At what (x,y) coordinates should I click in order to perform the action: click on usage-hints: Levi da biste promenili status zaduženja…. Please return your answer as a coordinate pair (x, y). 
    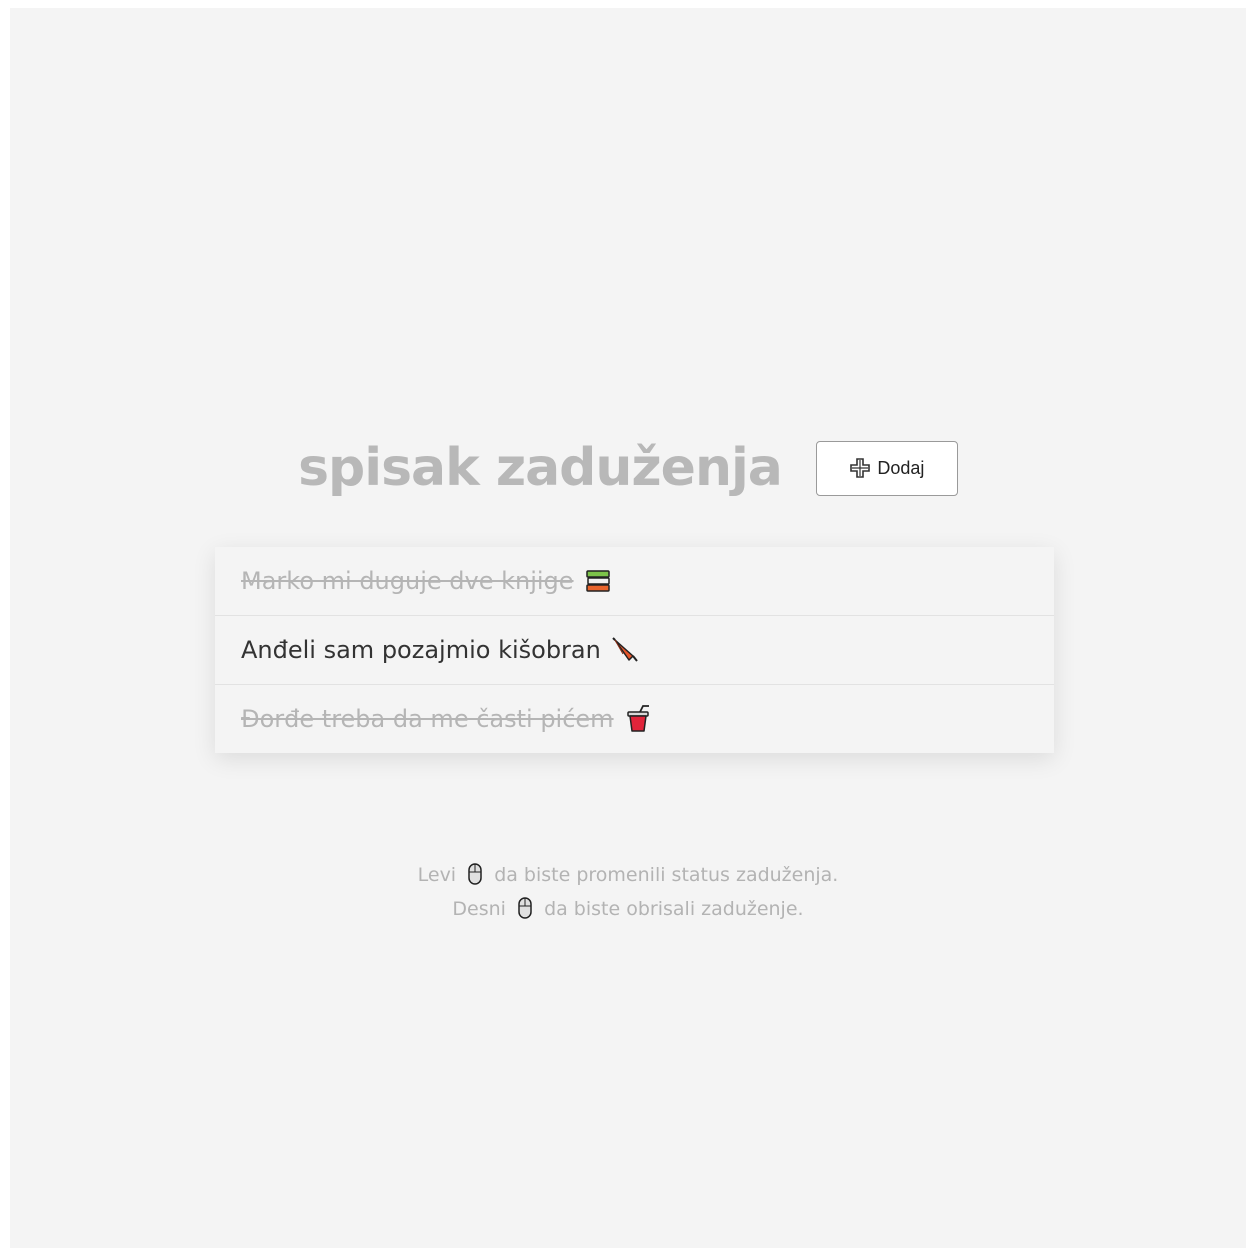
    Looking at the image, I should click on (628, 892).